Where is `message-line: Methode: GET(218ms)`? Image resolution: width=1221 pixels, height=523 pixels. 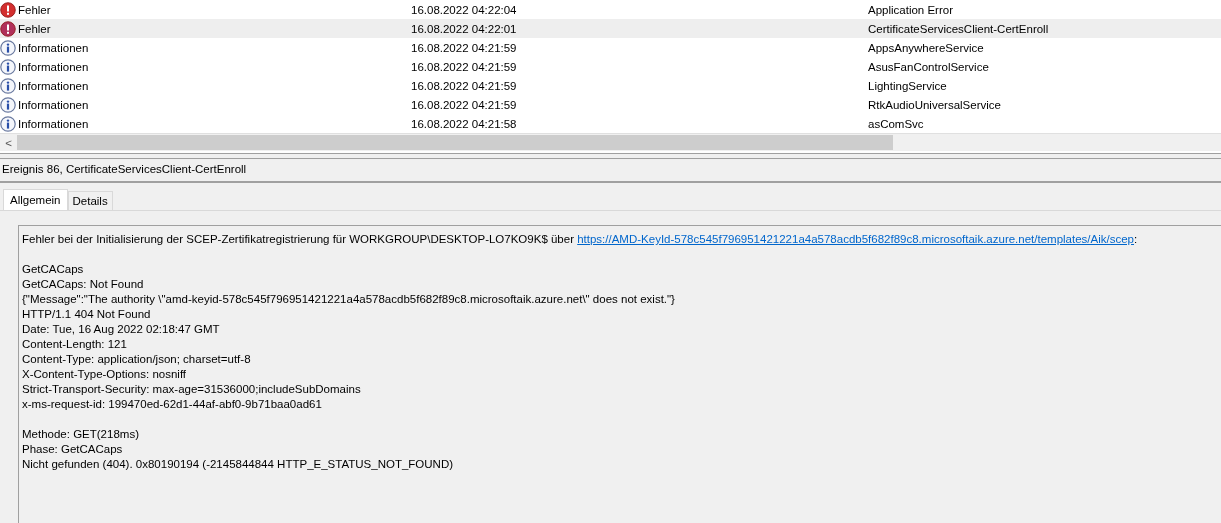 message-line: Methode: GET(218ms) is located at coordinates (81, 434).